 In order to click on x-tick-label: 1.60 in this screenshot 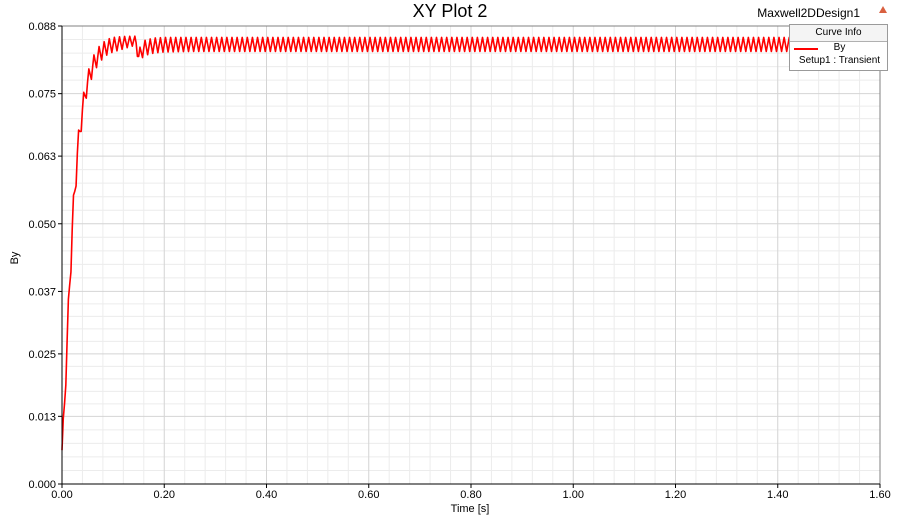, I will do `click(879, 495)`.